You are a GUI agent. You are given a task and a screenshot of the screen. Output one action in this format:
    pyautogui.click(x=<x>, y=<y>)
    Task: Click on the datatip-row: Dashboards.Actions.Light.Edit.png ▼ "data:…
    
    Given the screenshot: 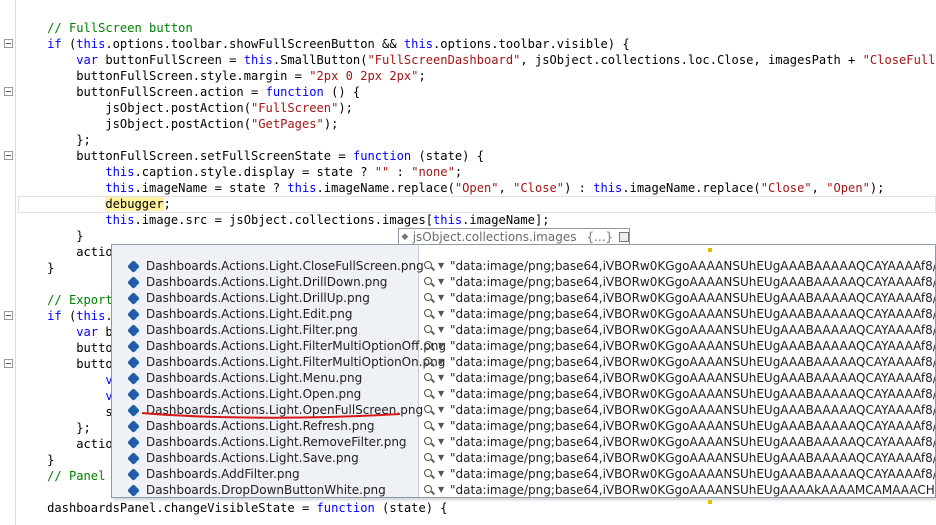 What is the action you would take?
    pyautogui.click(x=523, y=314)
    